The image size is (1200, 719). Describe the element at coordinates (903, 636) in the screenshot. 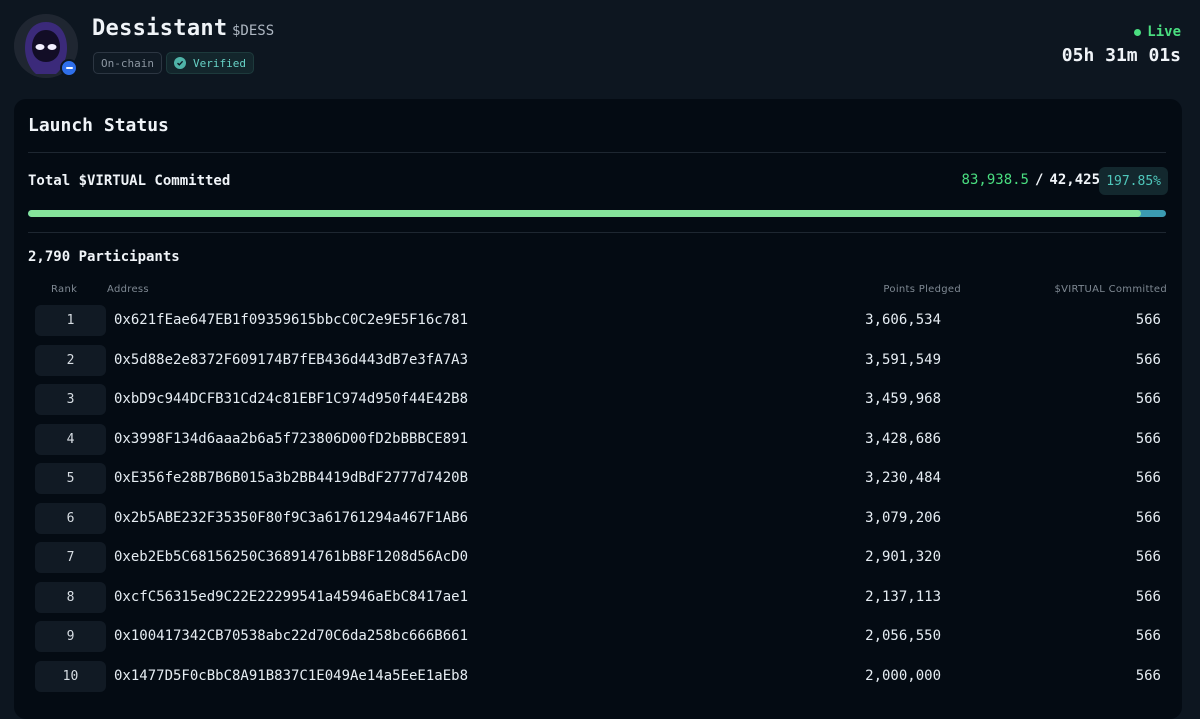

I see `points-cell: 2,056,550` at that location.